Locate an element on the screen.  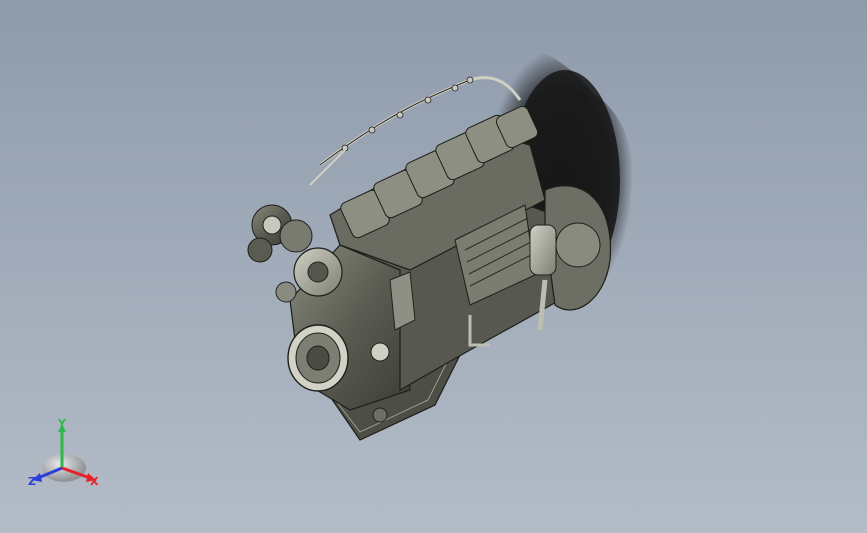
view-triad: Y X Z is located at coordinates (69, 457).